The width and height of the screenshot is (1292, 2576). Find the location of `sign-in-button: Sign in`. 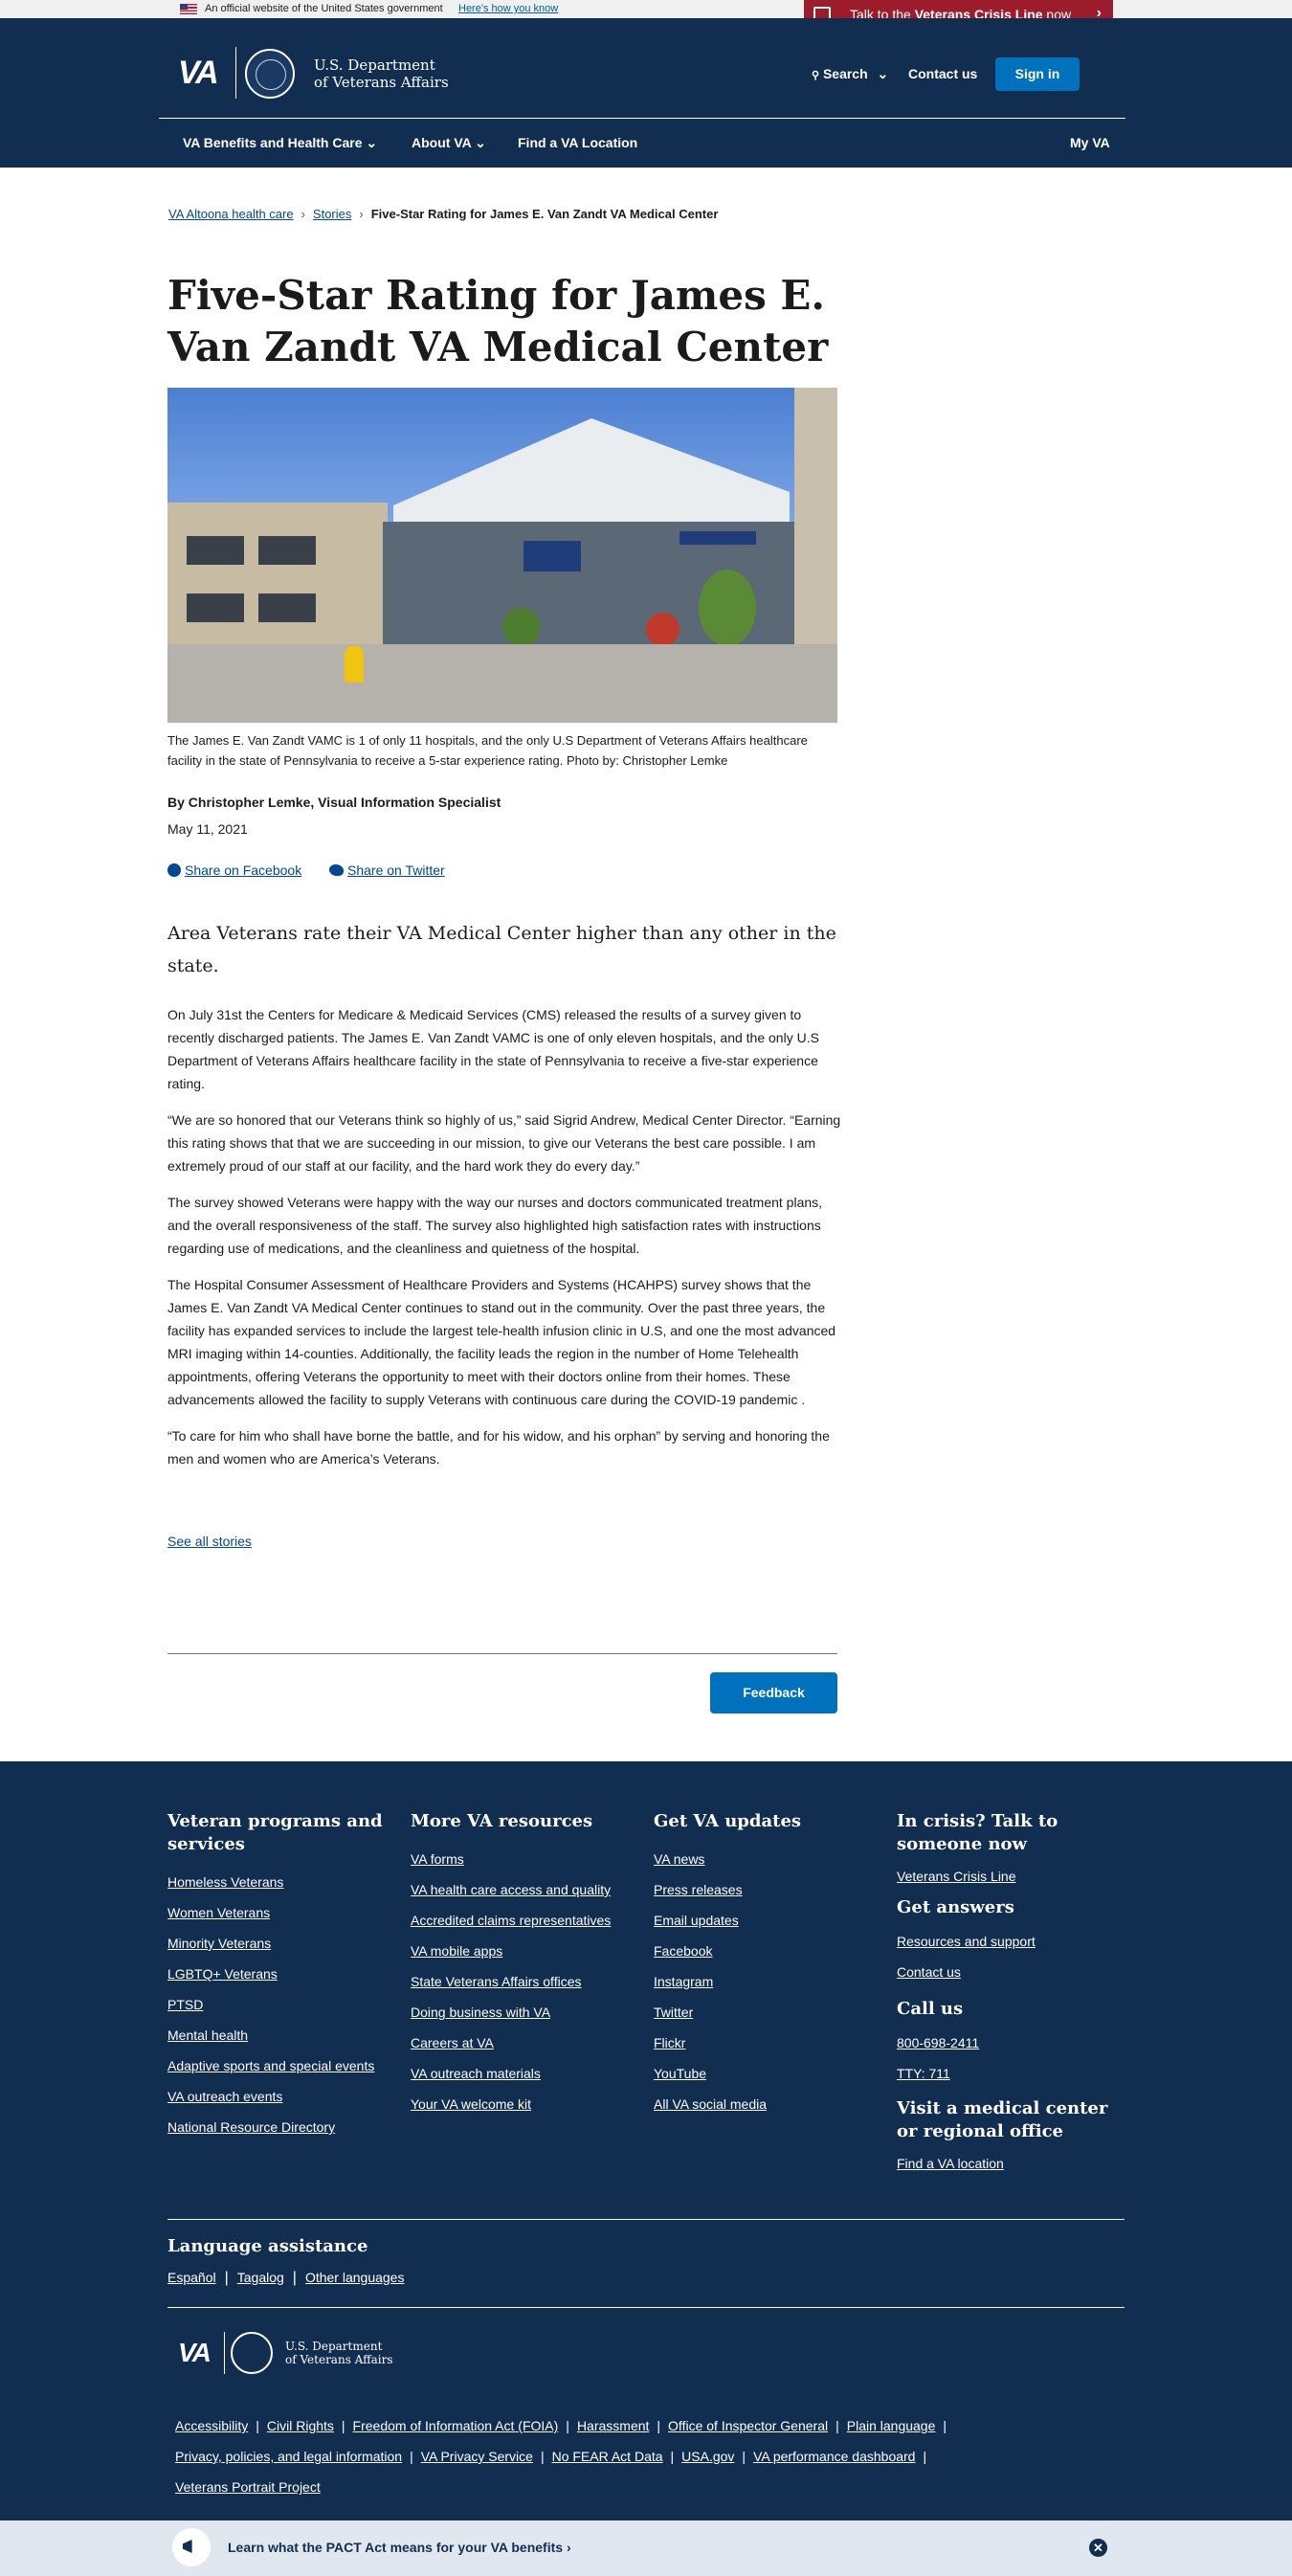

sign-in-button: Sign in is located at coordinates (1037, 74).